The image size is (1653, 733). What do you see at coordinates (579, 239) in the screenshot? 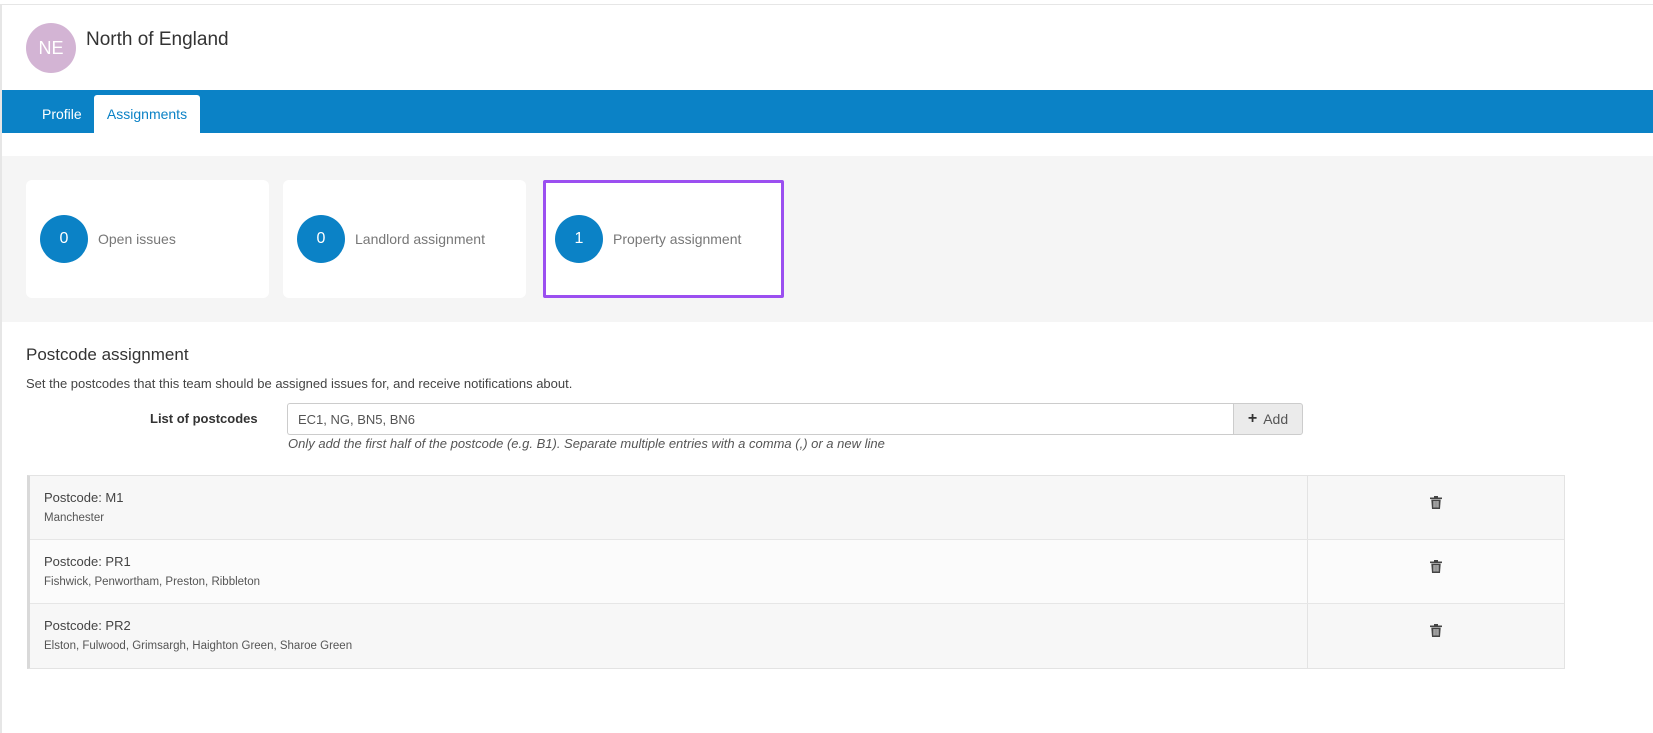
I see `count-badge: 1` at bounding box center [579, 239].